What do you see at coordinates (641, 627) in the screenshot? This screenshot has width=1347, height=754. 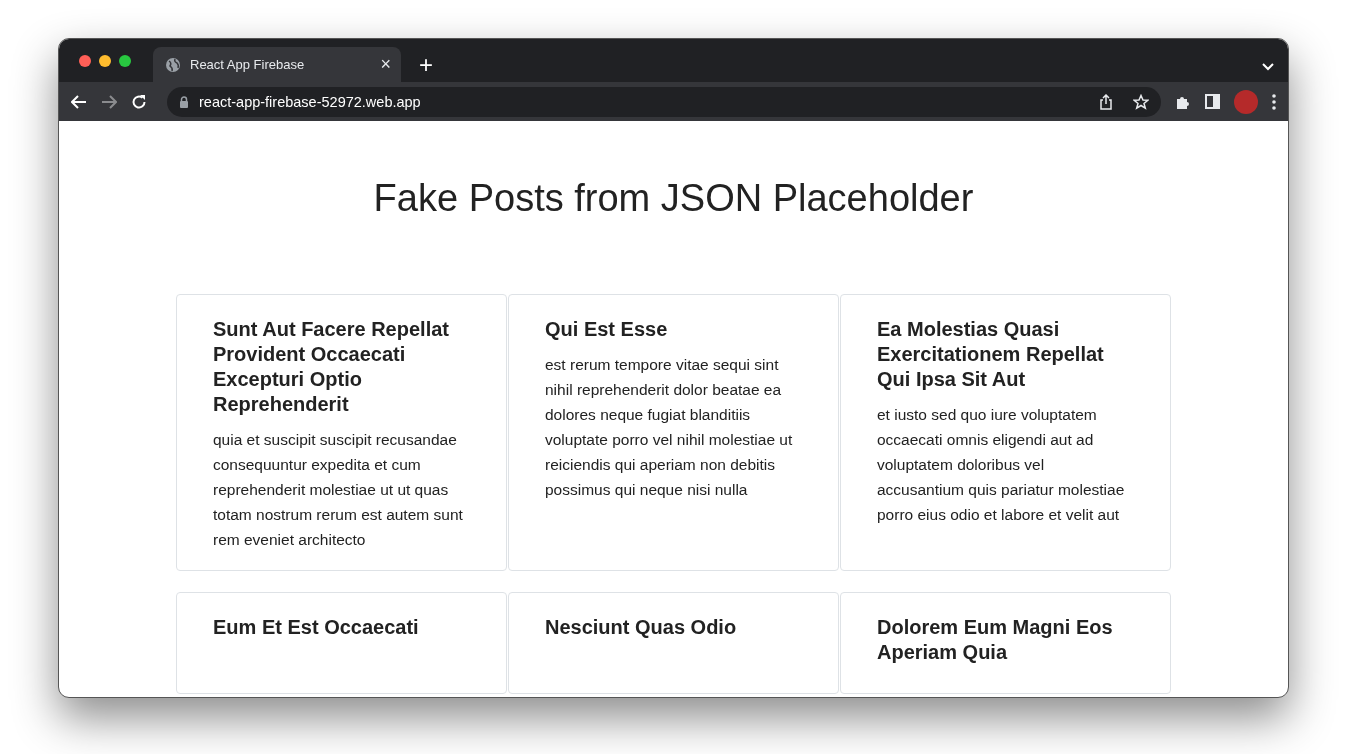 I see `post-title: Nesciunt Quas Odio` at bounding box center [641, 627].